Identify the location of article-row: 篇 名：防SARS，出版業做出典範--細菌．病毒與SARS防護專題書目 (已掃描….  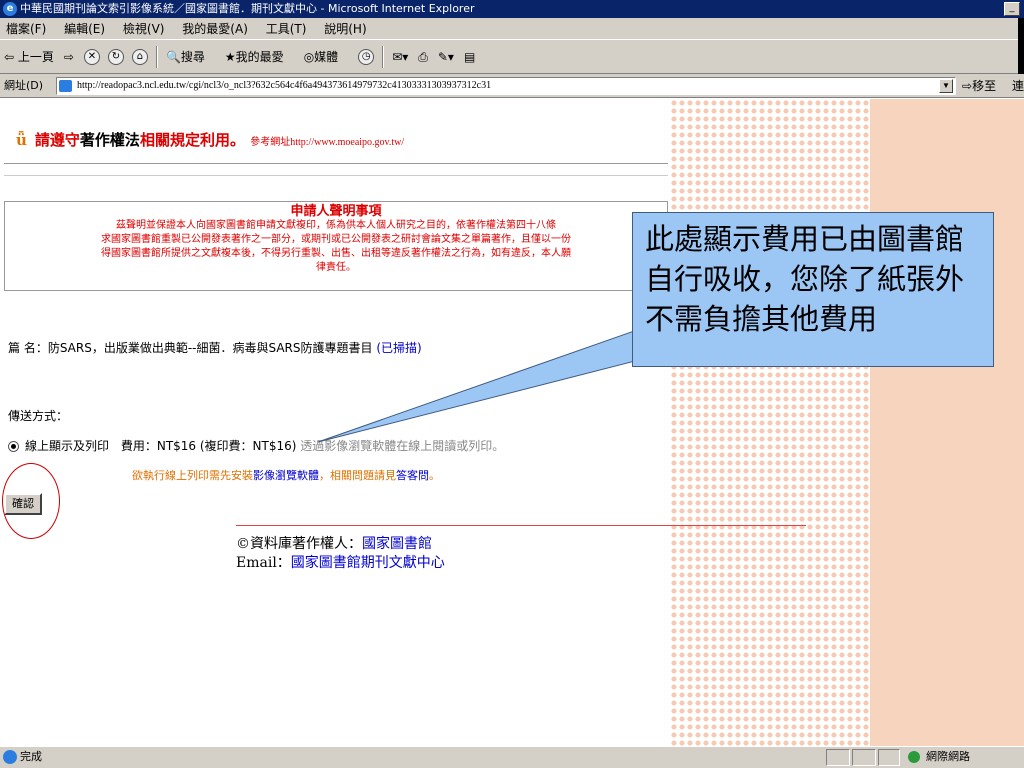
(215, 347).